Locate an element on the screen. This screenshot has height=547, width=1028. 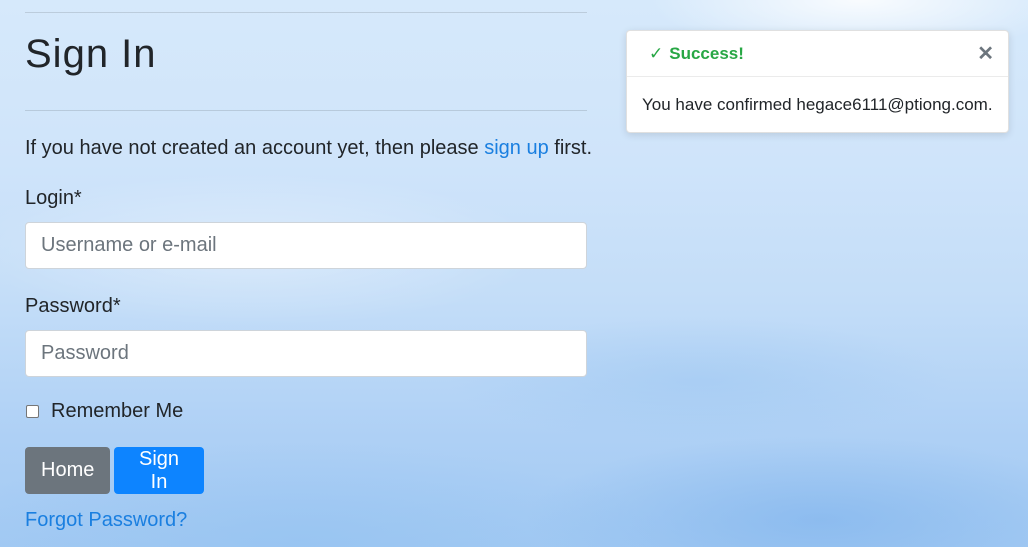
sign-up-link: sign up is located at coordinates (516, 148).